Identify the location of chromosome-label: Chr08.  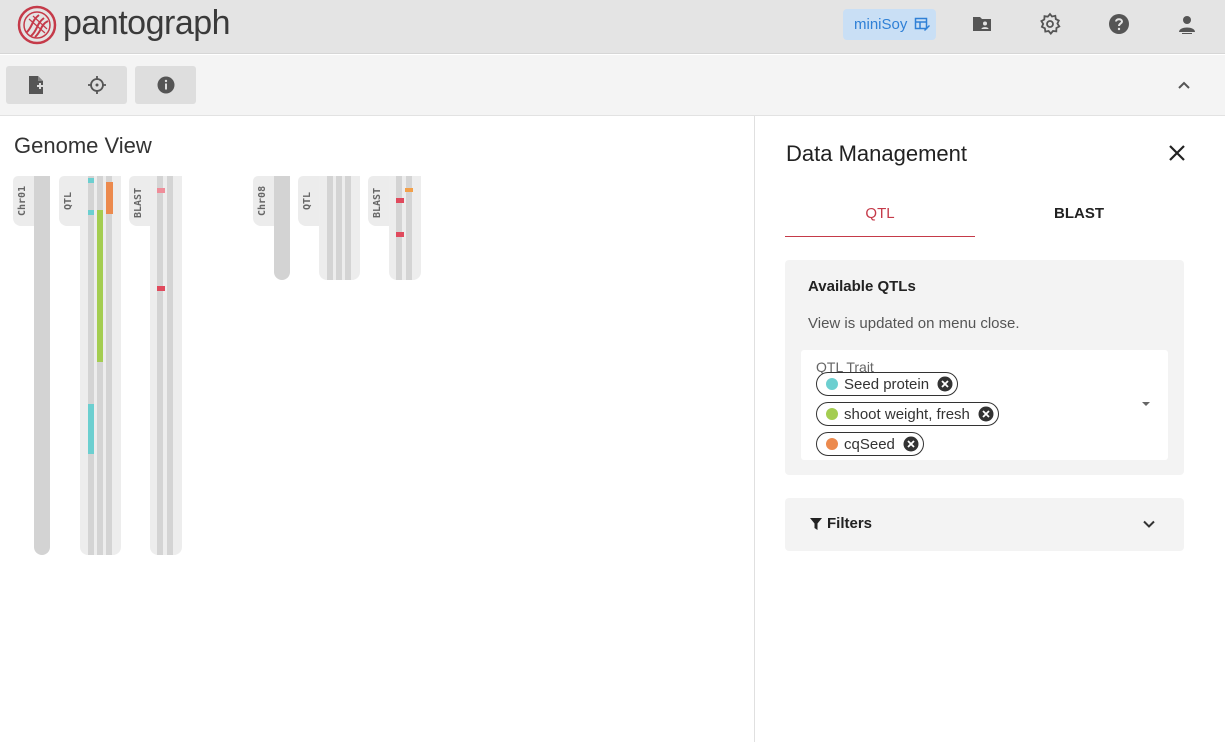
(262, 200).